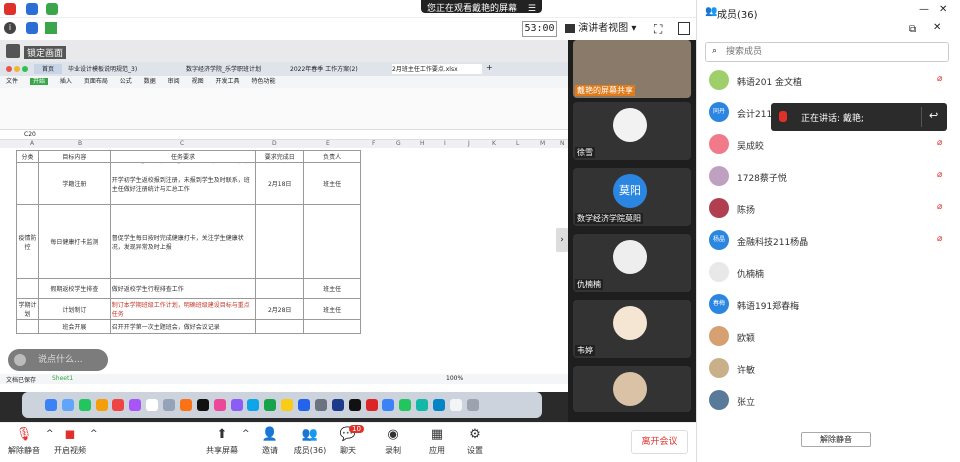 The width and height of the screenshot is (960, 462). I want to click on cell-owner, so click(332, 326).